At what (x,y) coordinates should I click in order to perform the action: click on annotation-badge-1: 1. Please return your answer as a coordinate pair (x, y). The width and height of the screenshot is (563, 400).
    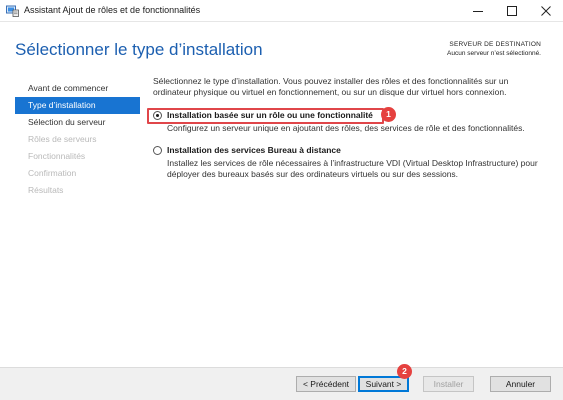
    Looking at the image, I should click on (388, 114).